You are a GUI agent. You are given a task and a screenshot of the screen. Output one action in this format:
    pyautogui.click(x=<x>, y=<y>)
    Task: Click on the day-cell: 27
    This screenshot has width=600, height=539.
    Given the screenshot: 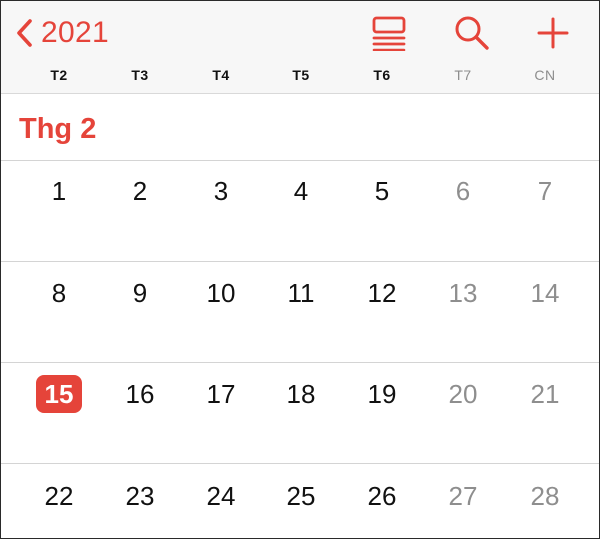 What is the action you would take?
    pyautogui.click(x=463, y=496)
    